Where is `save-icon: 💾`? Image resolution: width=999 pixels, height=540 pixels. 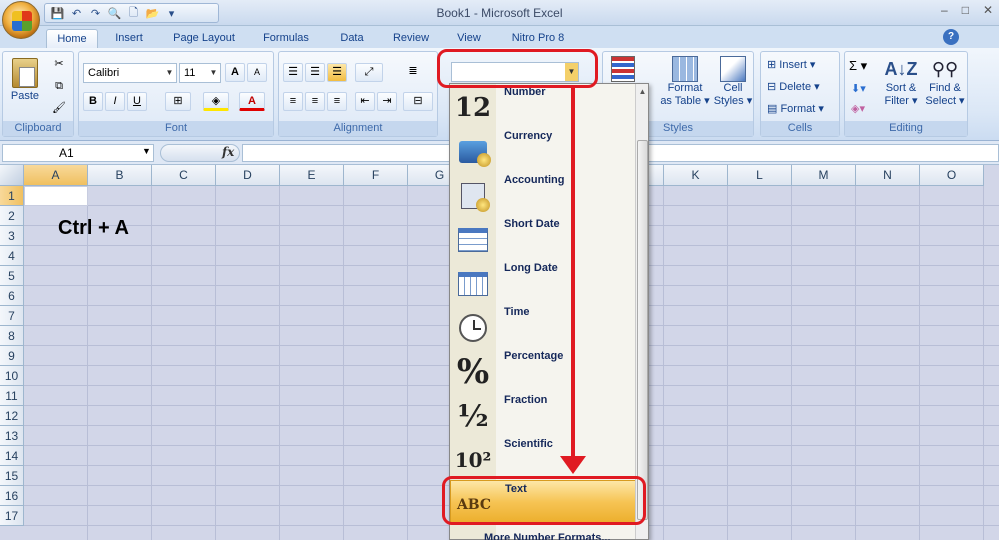
save-icon: 💾 is located at coordinates (58, 13).